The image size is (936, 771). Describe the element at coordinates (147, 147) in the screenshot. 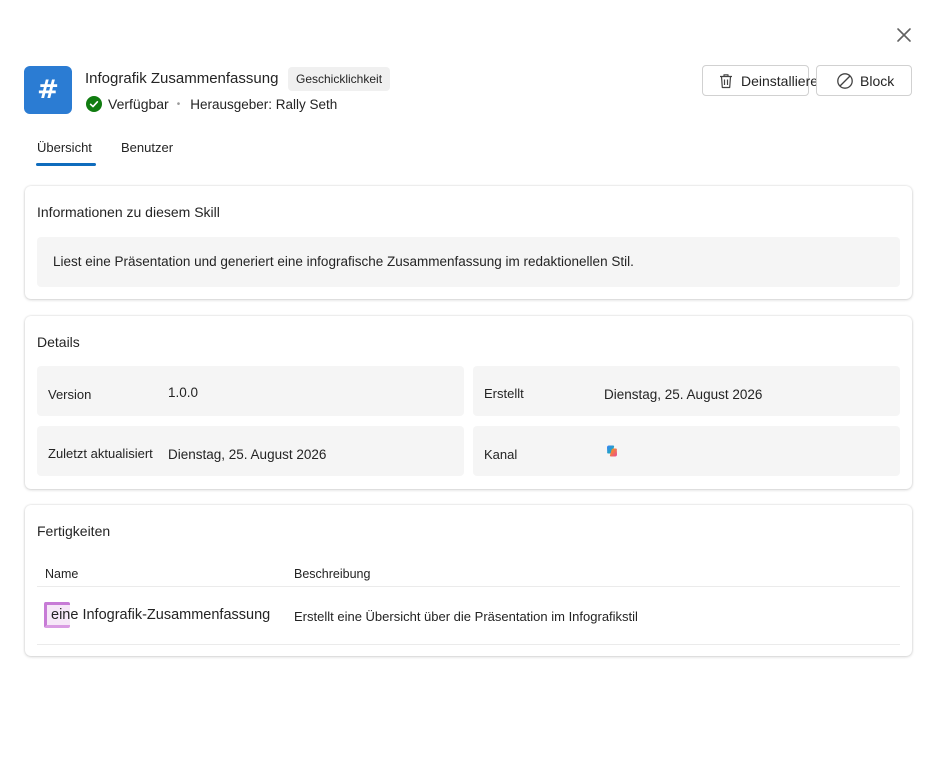

I see `tab-users: Benutzer` at that location.